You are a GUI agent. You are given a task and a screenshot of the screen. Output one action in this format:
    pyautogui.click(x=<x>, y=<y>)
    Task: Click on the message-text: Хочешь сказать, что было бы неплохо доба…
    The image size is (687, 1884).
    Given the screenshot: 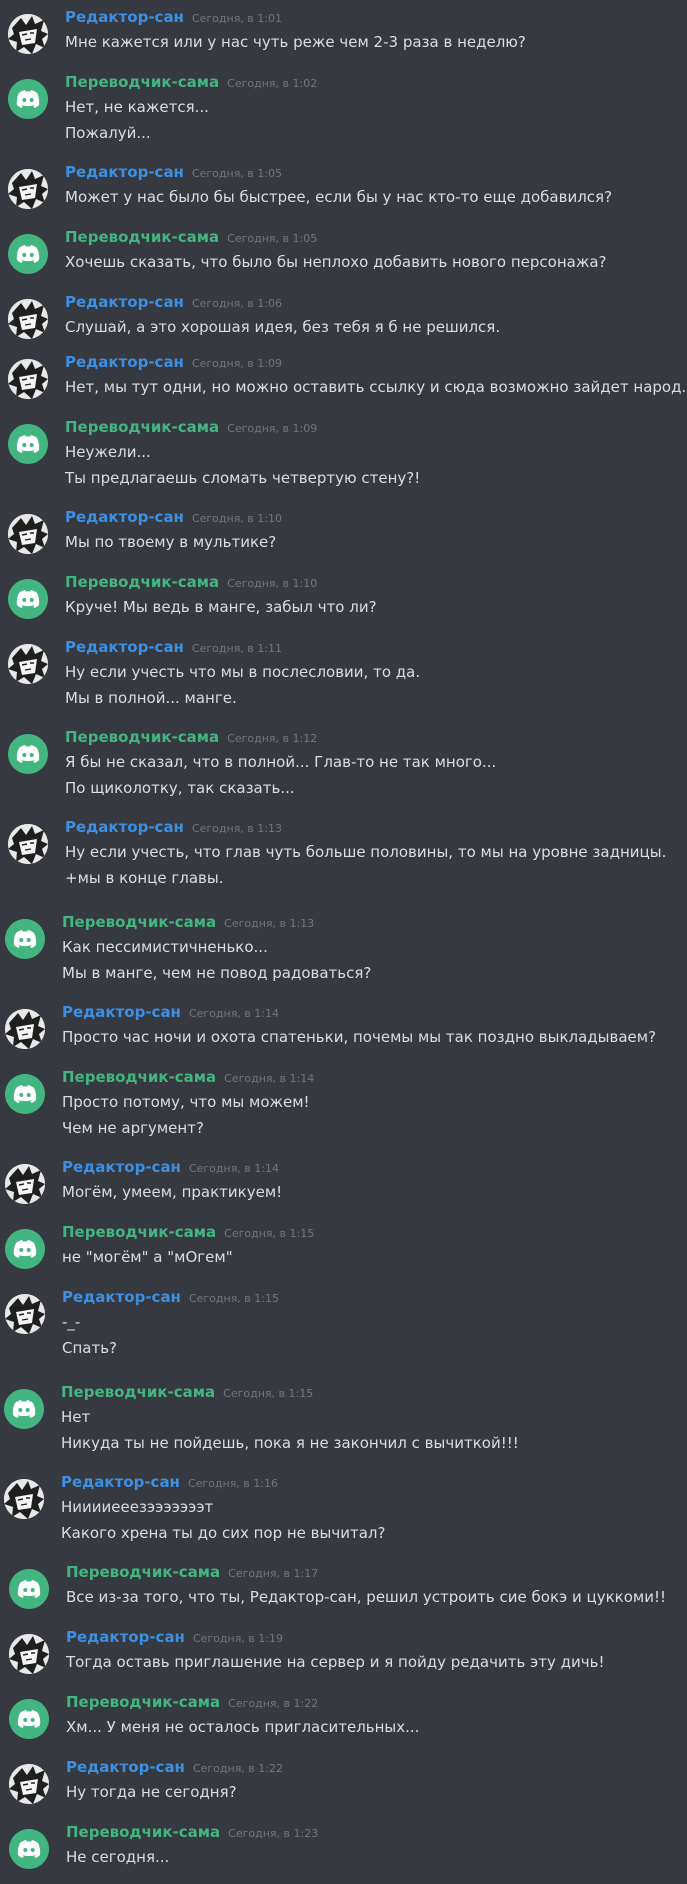 What is the action you would take?
    pyautogui.click(x=336, y=262)
    